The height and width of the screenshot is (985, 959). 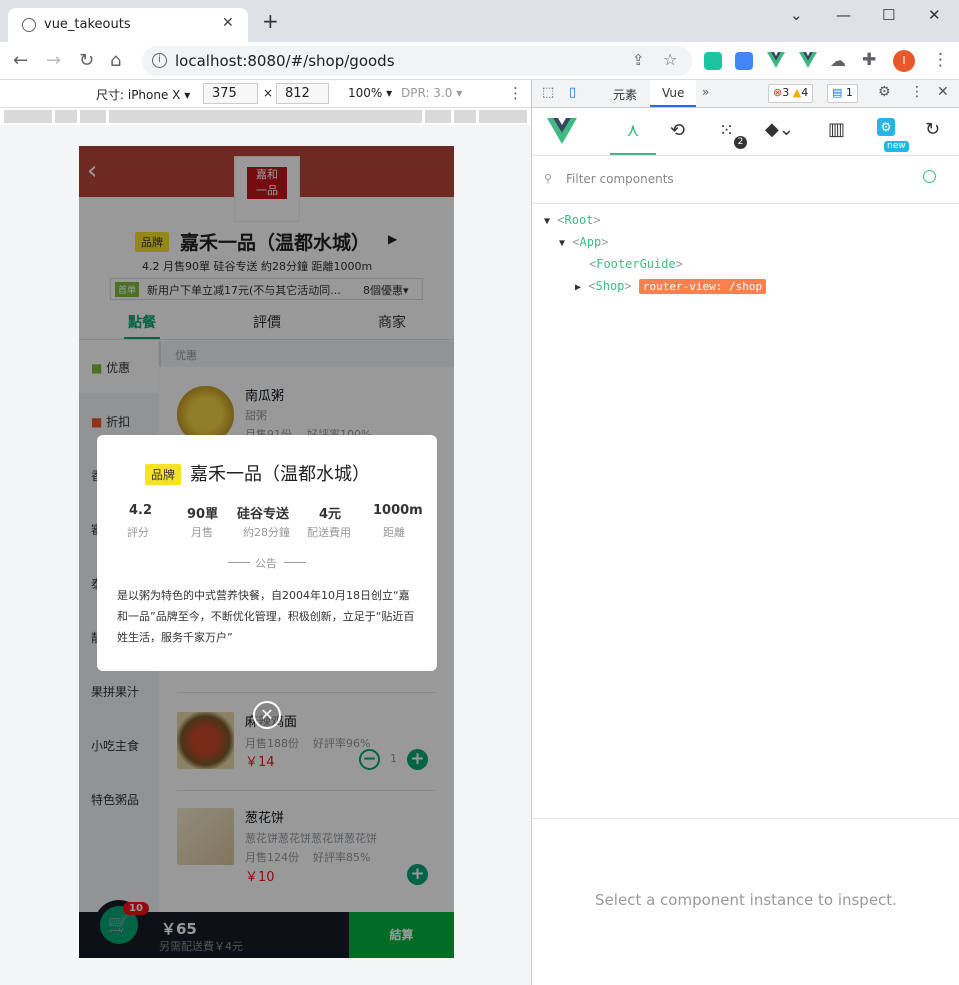 What do you see at coordinates (625, 94) in the screenshot?
I see `tab-elements: 元素` at bounding box center [625, 94].